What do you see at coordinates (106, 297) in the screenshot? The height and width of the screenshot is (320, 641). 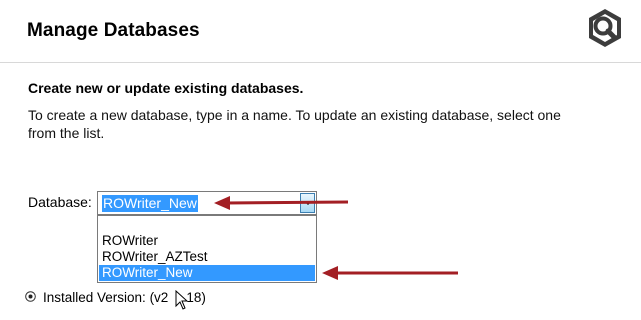 I see `installed-version-text: Installed Version: (v2` at bounding box center [106, 297].